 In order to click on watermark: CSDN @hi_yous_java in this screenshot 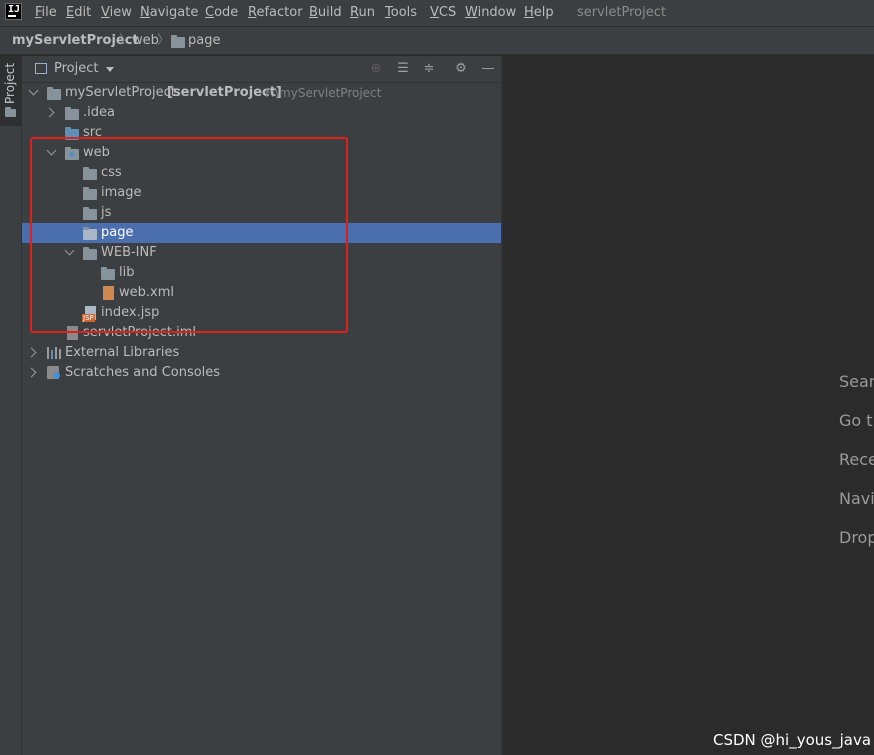, I will do `click(792, 740)`.